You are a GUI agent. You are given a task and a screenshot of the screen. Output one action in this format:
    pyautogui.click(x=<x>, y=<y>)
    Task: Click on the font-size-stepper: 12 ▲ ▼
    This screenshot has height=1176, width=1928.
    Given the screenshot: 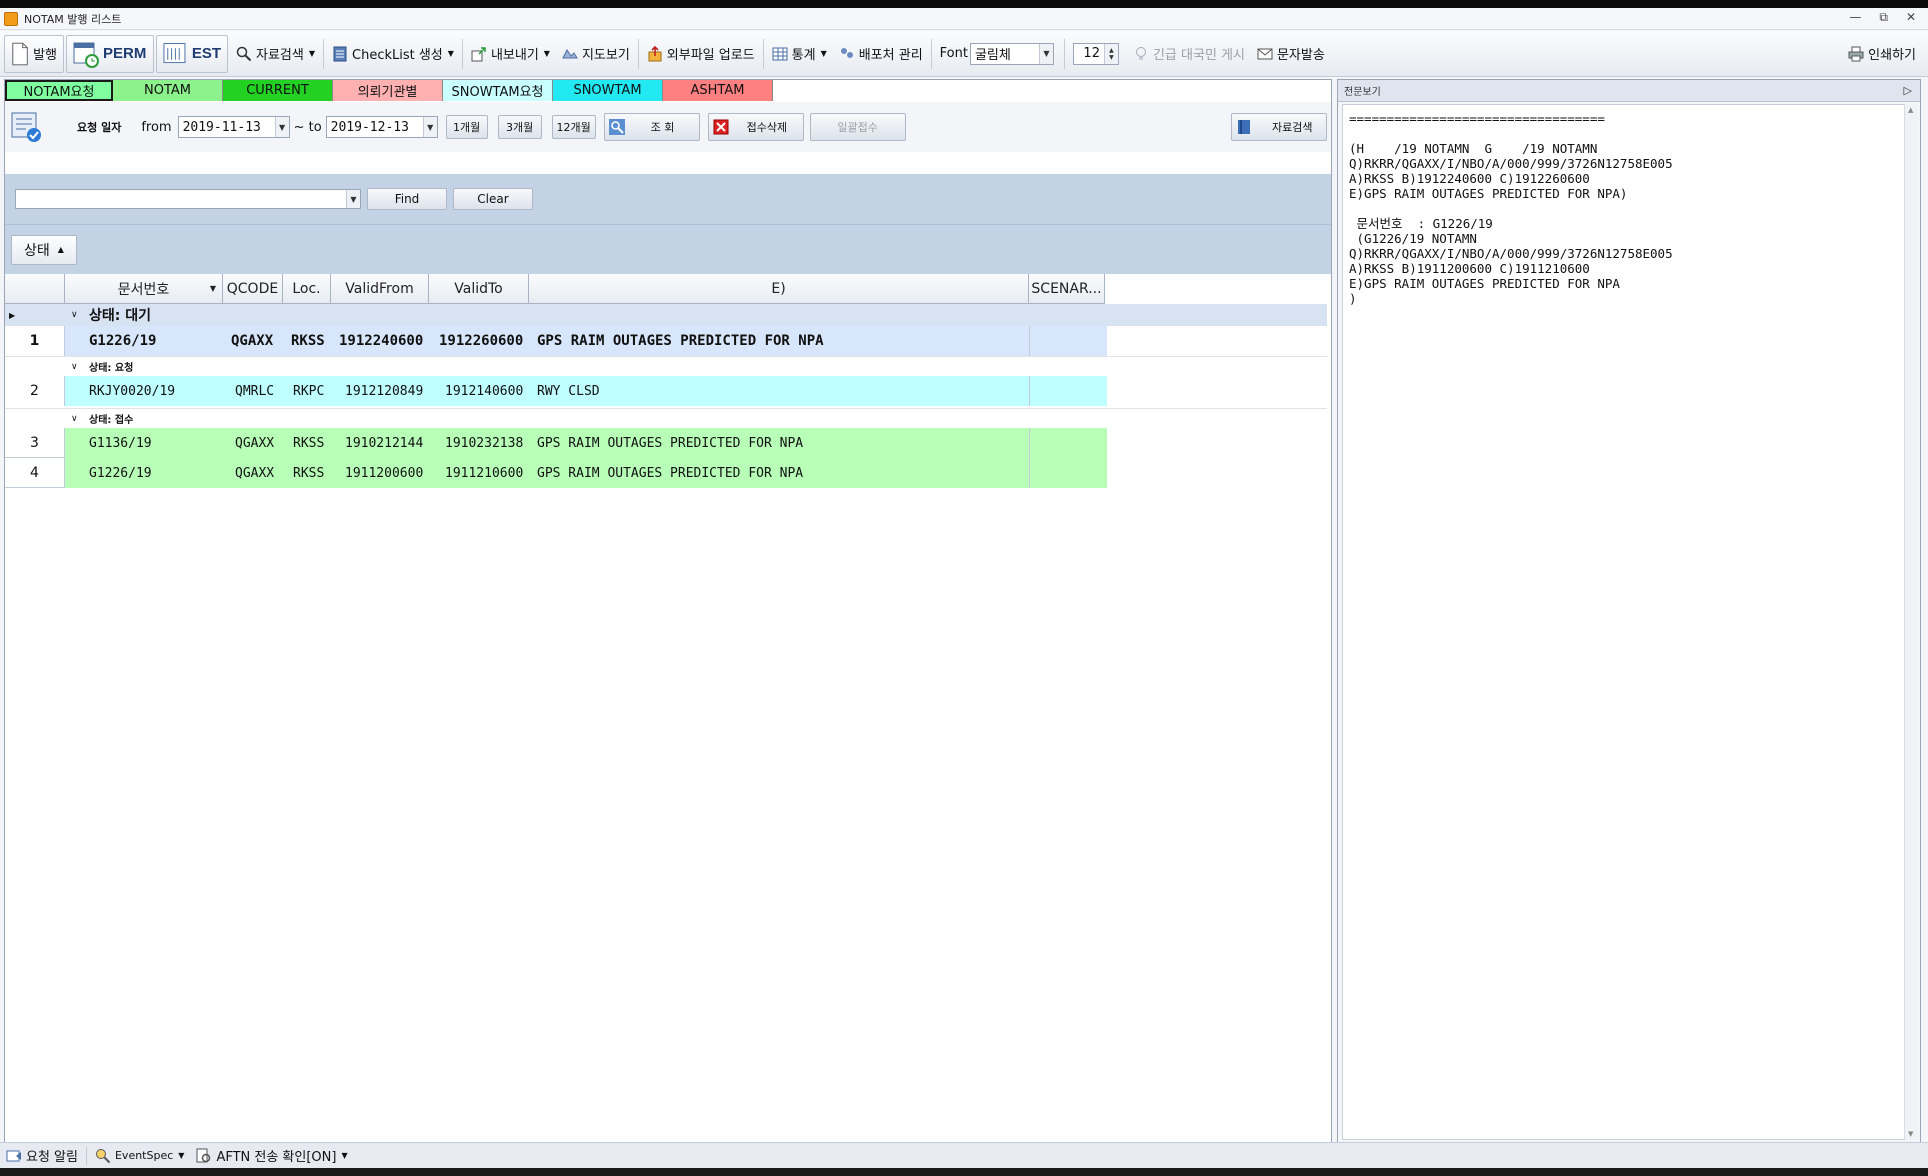 What is the action you would take?
    pyautogui.click(x=1095, y=53)
    